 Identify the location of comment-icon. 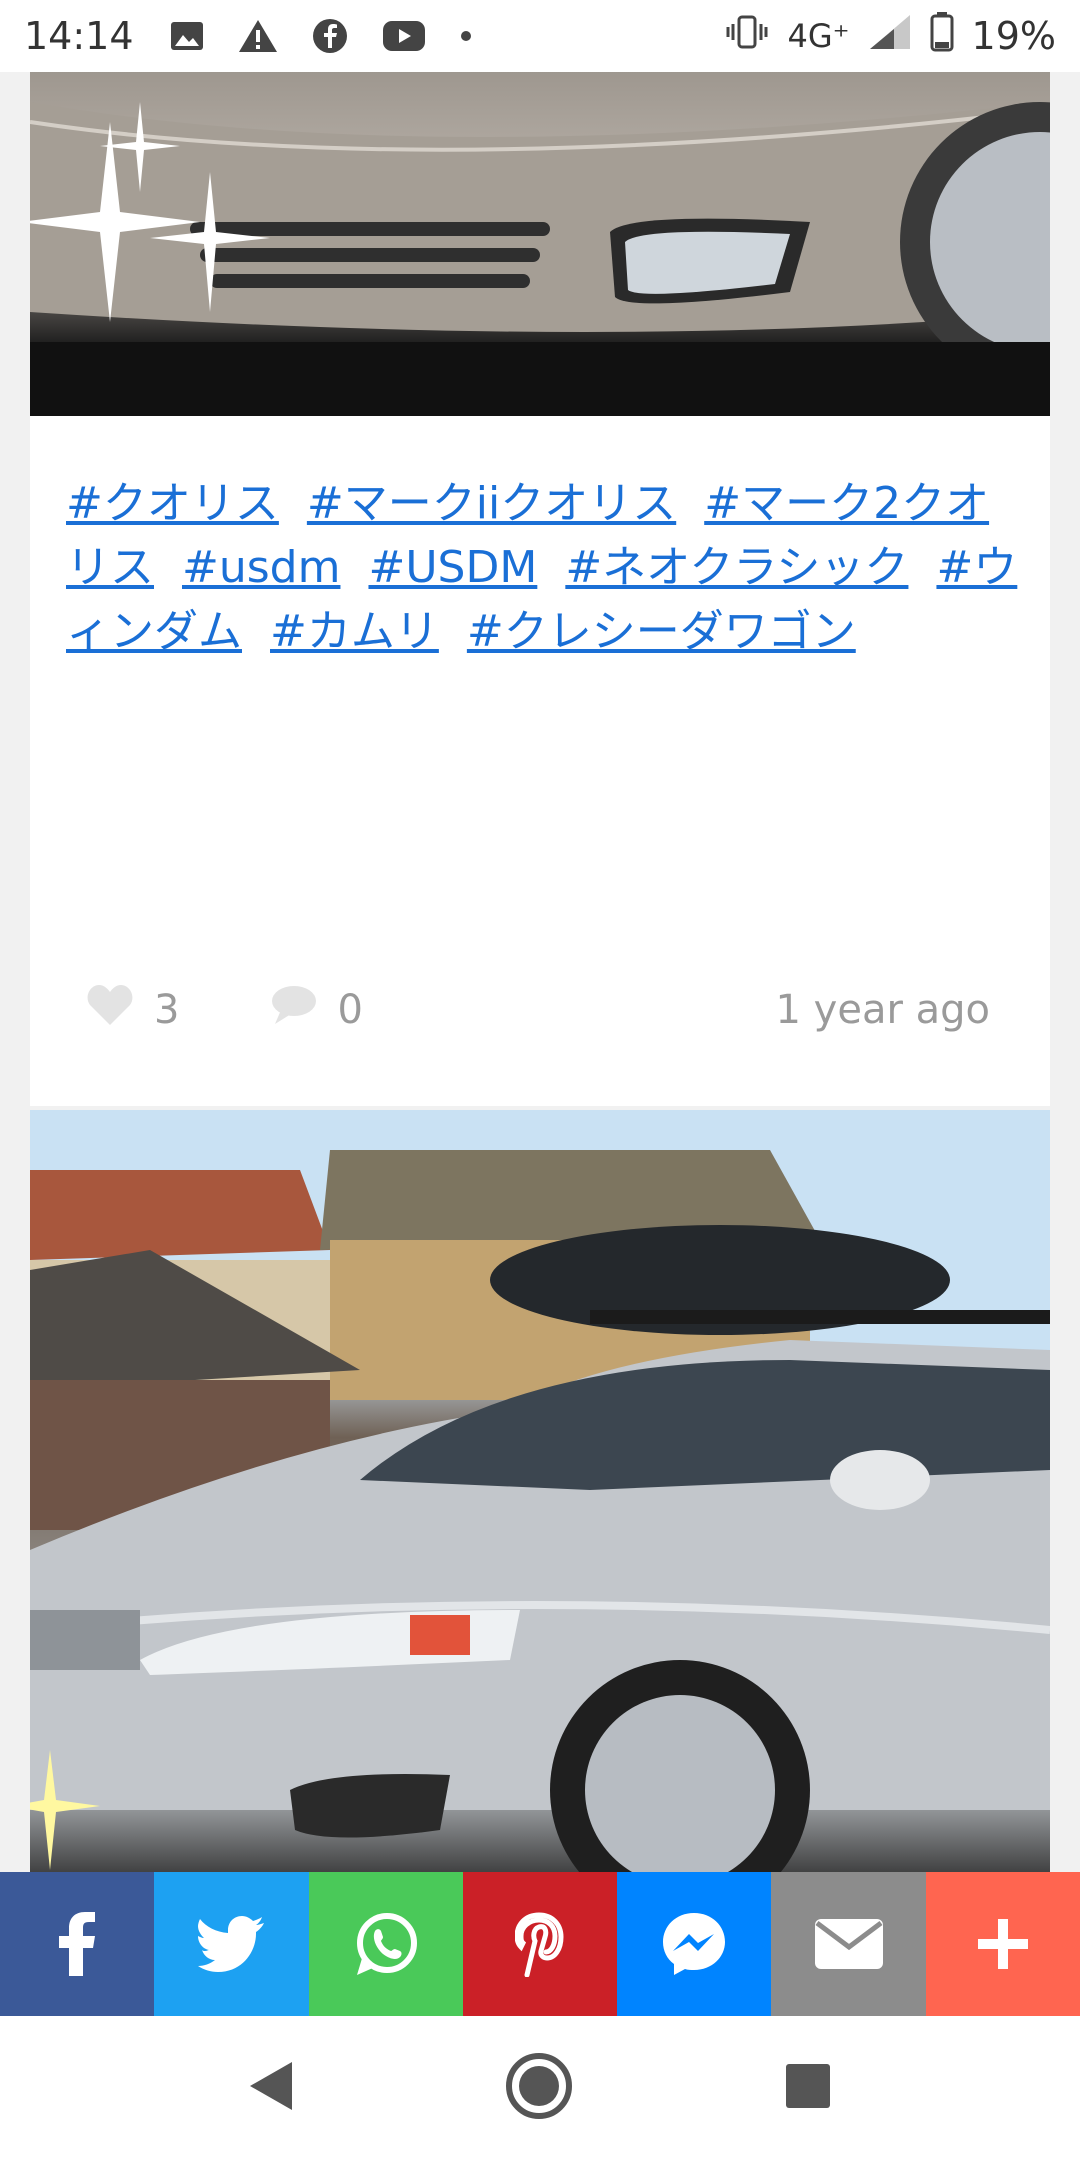
(293, 1010).